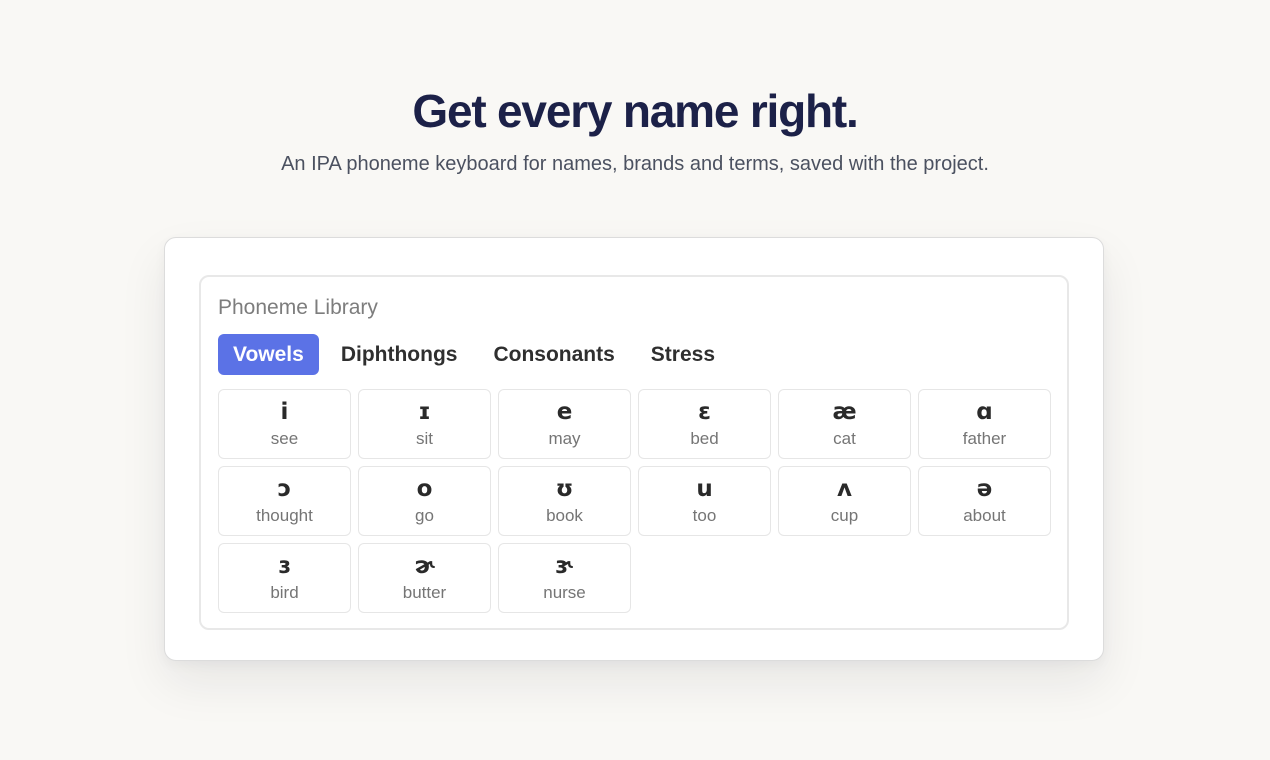 Image resolution: width=1270 pixels, height=760 pixels. Describe the element at coordinates (298, 307) in the screenshot. I see `phoneme-library-title: Phoneme Library` at that location.